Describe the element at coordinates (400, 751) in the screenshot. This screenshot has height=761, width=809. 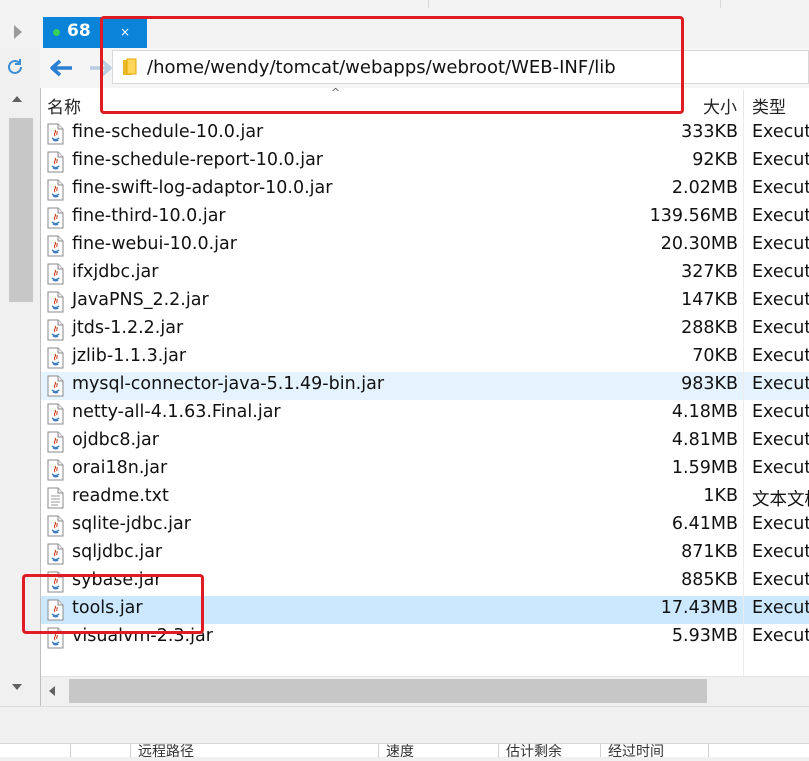
I see `speed-header: 速度` at that location.